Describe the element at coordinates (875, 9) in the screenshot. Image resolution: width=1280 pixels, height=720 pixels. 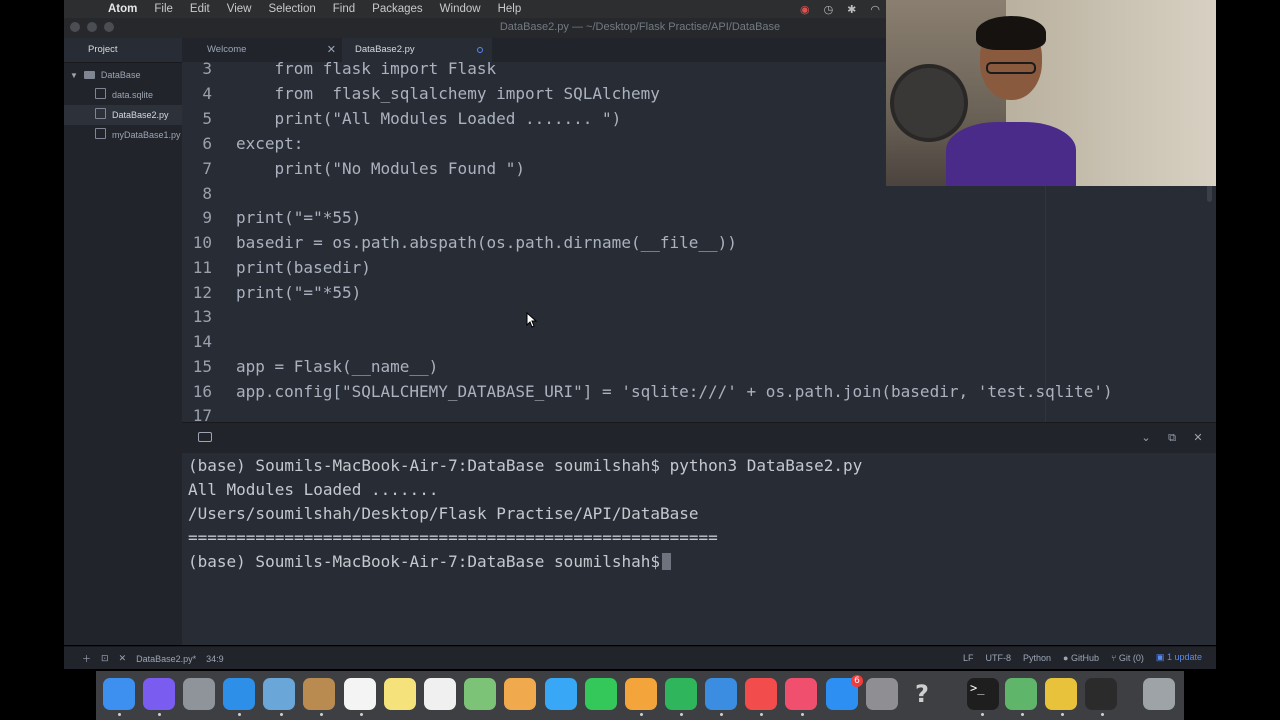
I see `wifi-icon: ◠` at that location.